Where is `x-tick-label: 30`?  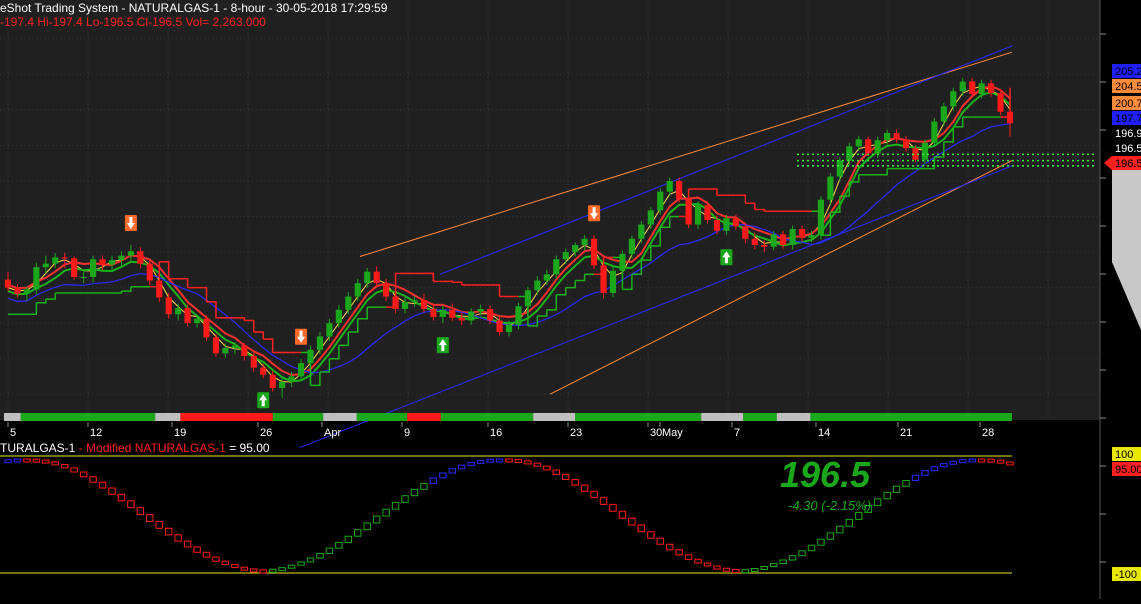 x-tick-label: 30 is located at coordinates (656, 433).